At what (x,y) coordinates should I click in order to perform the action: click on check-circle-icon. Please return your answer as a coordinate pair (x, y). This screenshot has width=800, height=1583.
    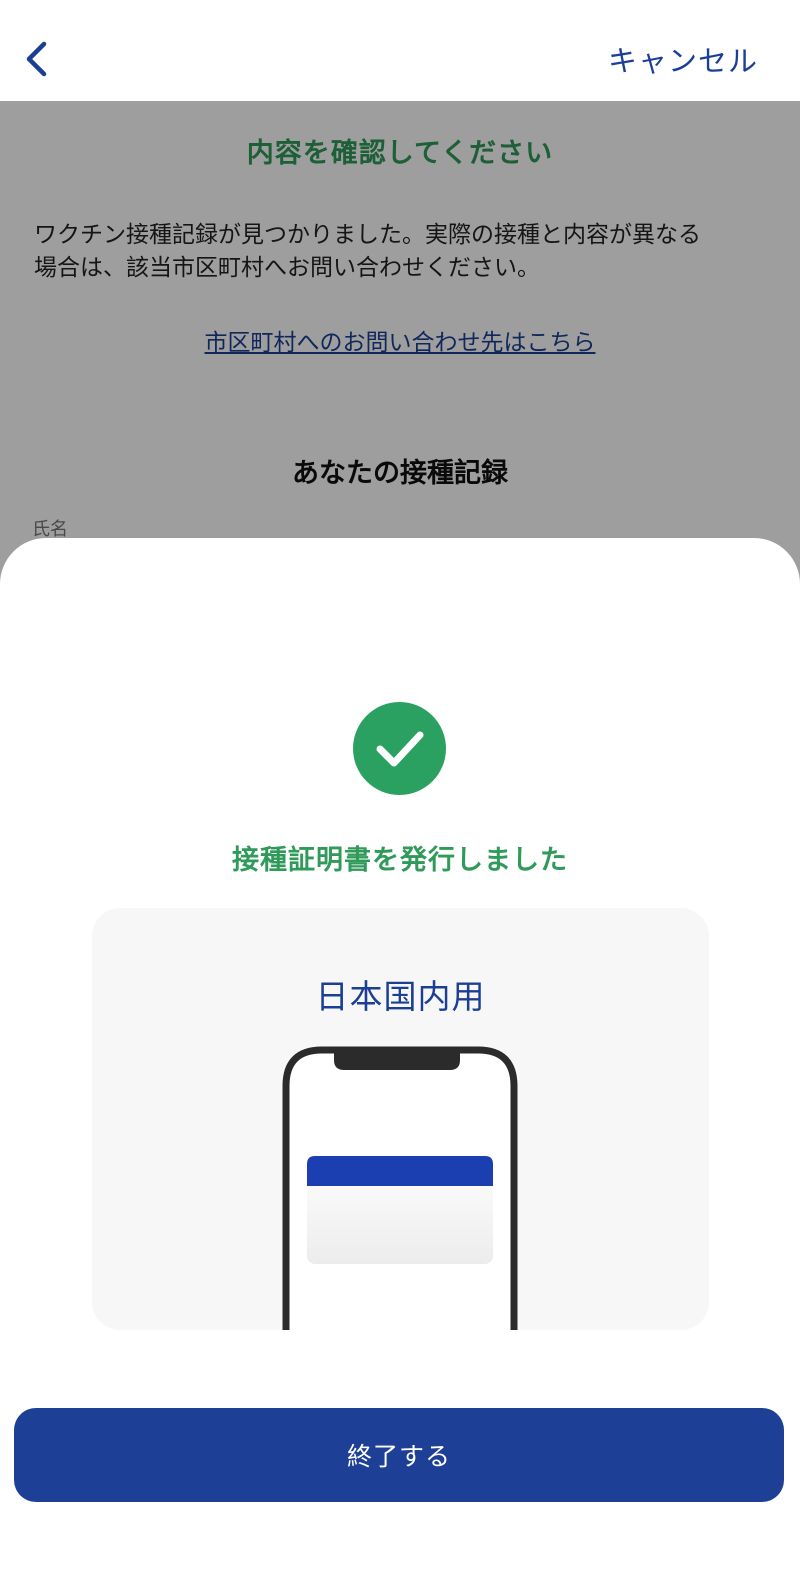
    Looking at the image, I should click on (399, 748).